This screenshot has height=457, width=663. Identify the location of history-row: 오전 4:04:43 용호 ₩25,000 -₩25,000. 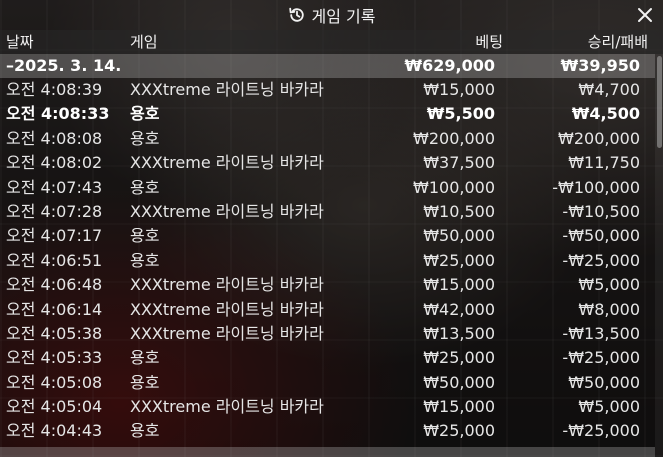
(327, 431).